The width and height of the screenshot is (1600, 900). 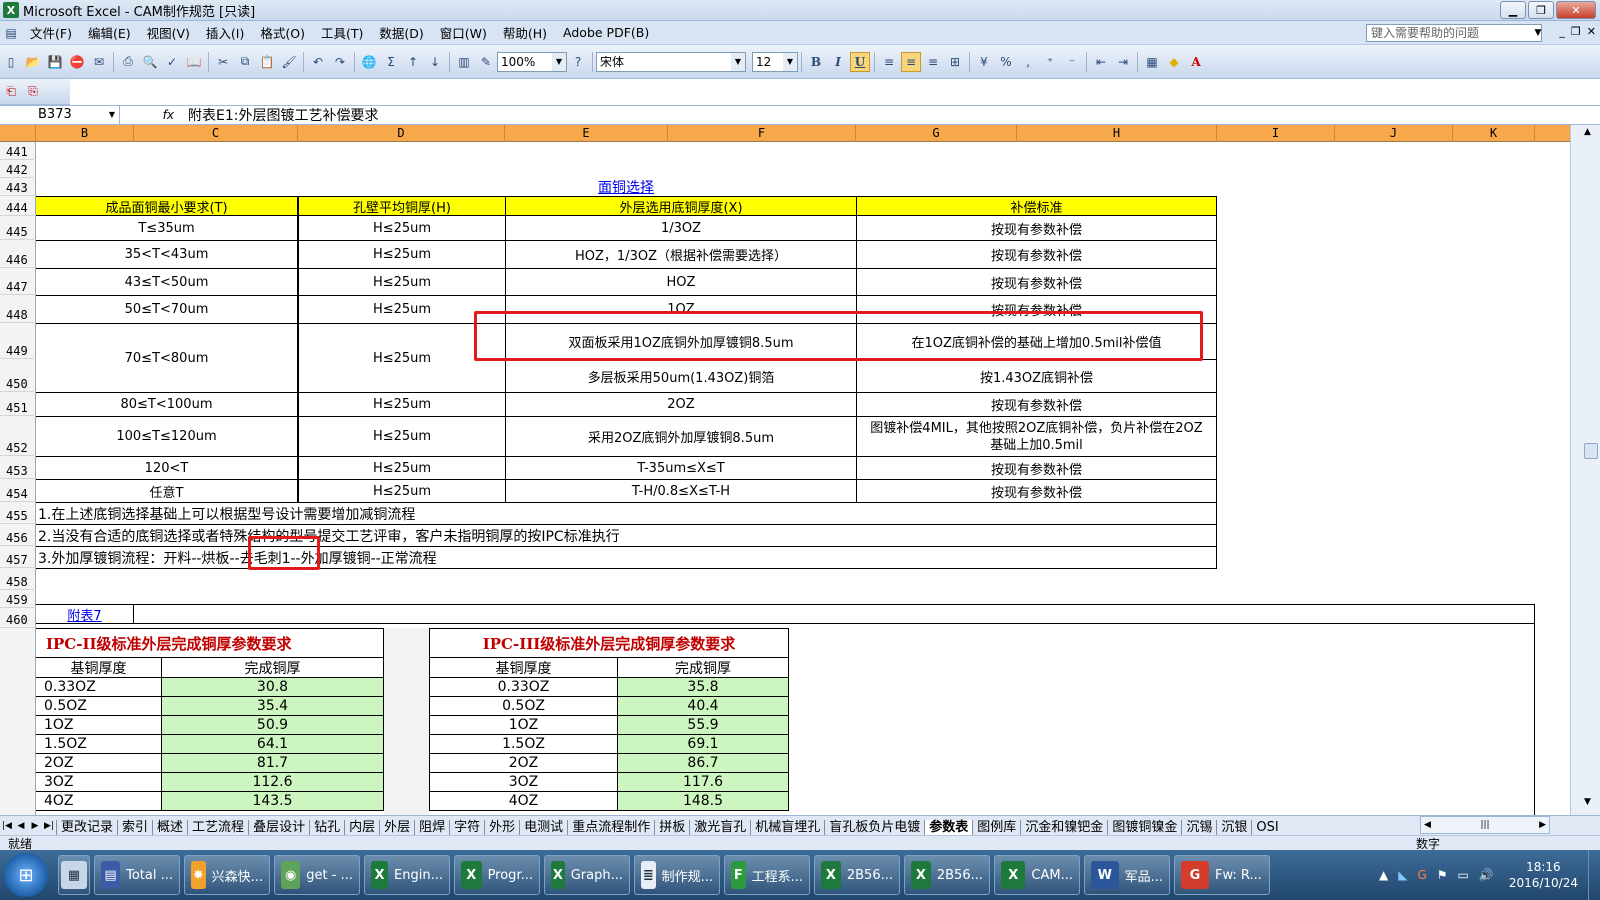 I want to click on sheet-tab: 沉银, so click(x=1234, y=827).